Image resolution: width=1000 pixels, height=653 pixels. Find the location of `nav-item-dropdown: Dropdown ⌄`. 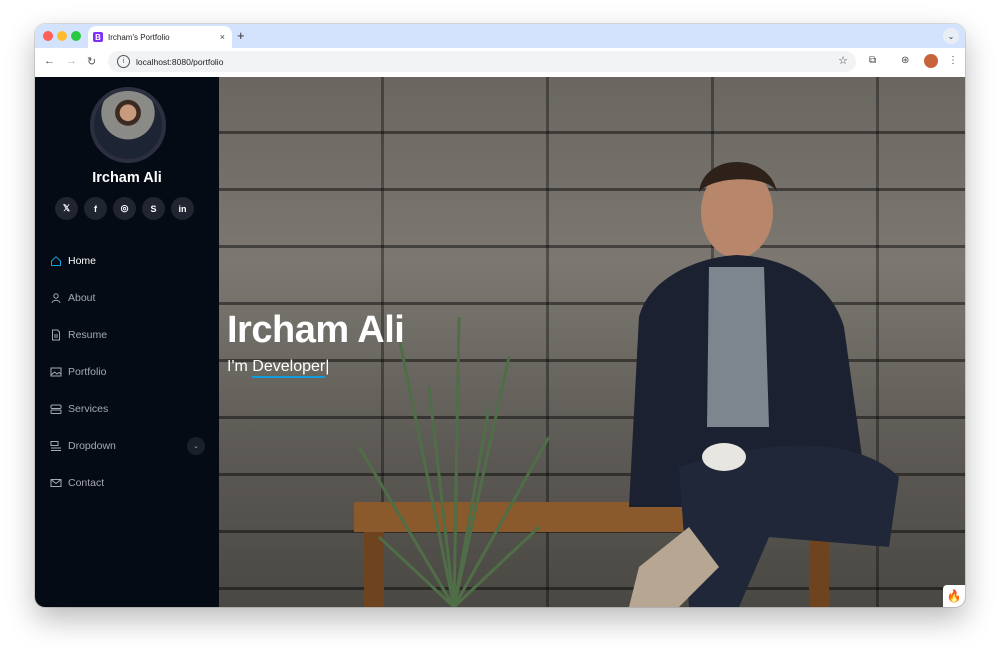

nav-item-dropdown: Dropdown ⌄ is located at coordinates (127, 445).